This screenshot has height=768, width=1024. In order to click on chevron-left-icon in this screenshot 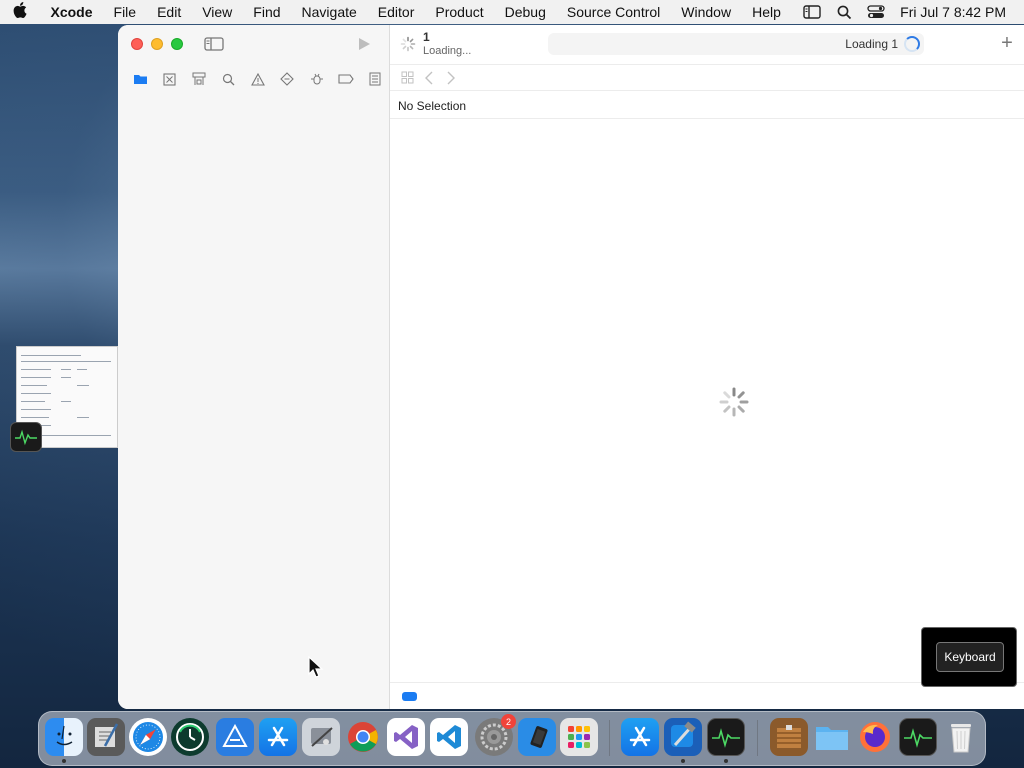, I will do `click(429, 78)`.